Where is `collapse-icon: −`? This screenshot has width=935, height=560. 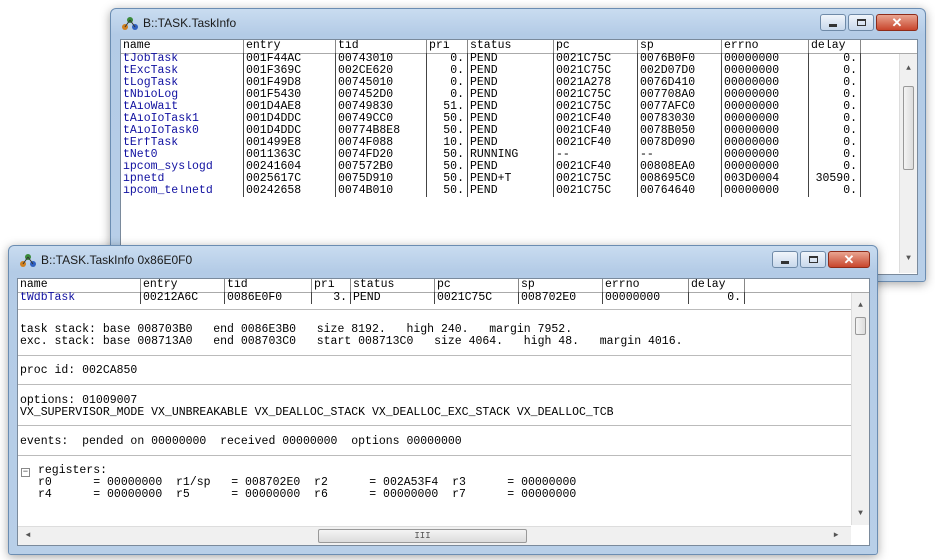
collapse-icon: − is located at coordinates (25, 472).